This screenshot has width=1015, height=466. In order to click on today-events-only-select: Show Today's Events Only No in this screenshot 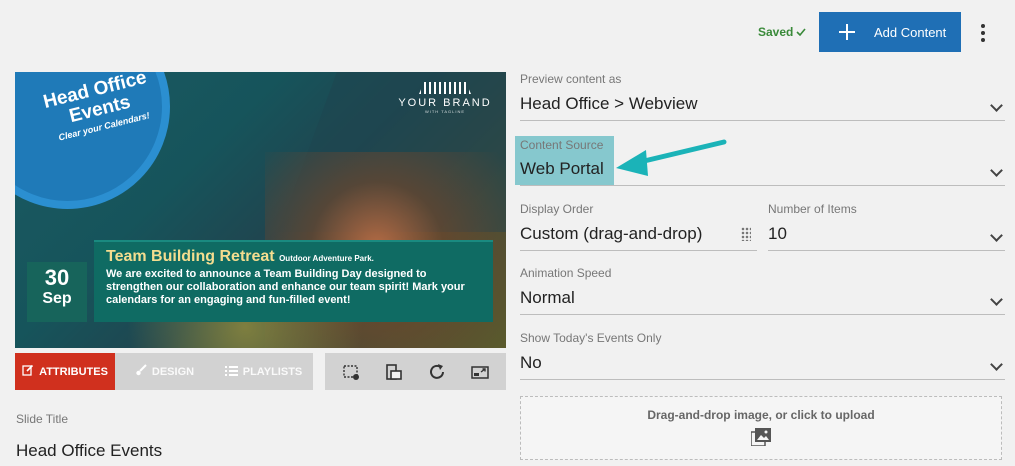, I will do `click(762, 355)`.